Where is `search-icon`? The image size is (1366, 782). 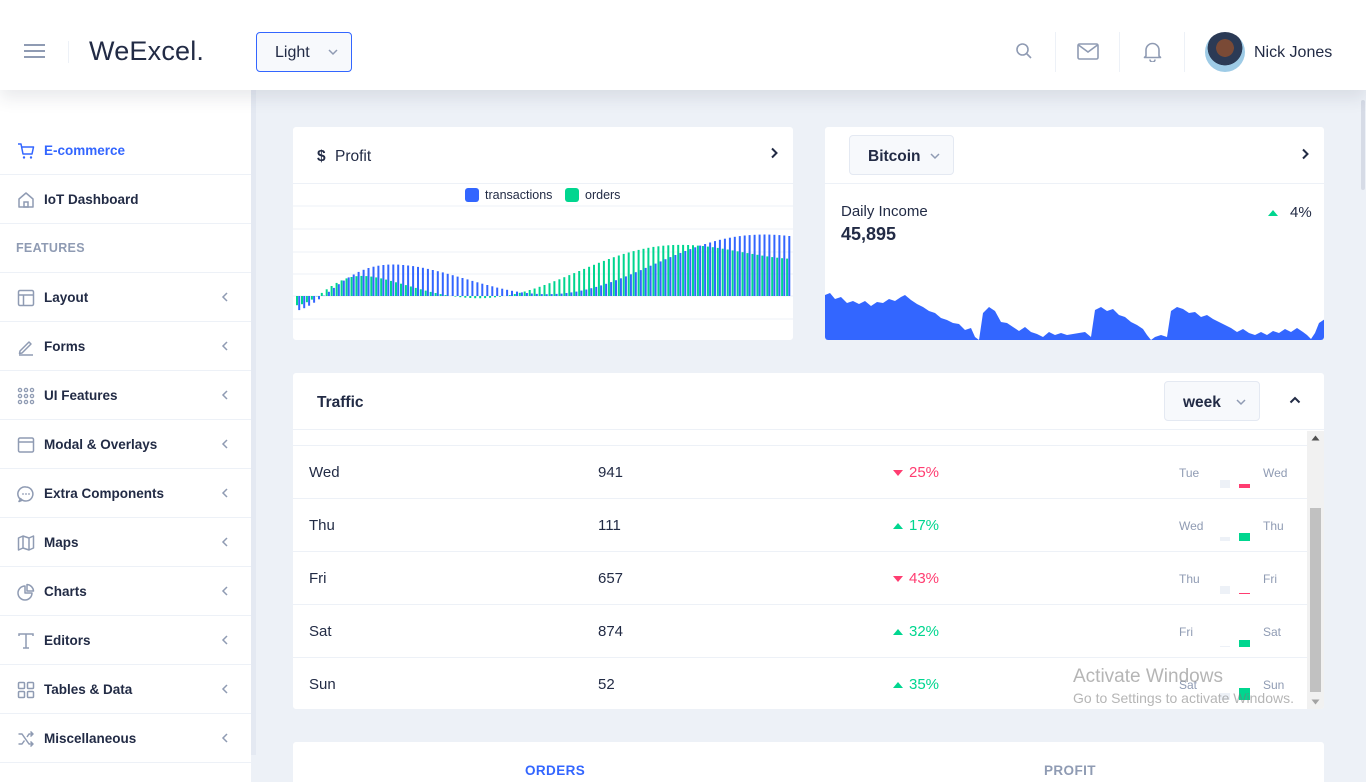
search-icon is located at coordinates (1024, 51).